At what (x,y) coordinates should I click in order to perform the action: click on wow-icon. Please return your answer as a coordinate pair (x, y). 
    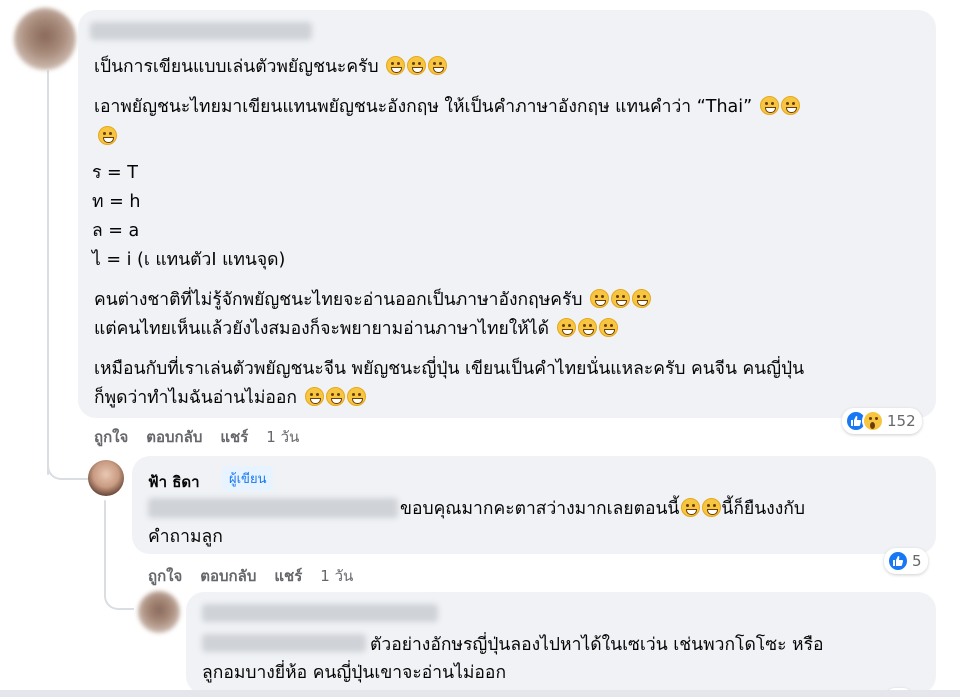
    Looking at the image, I should click on (873, 421).